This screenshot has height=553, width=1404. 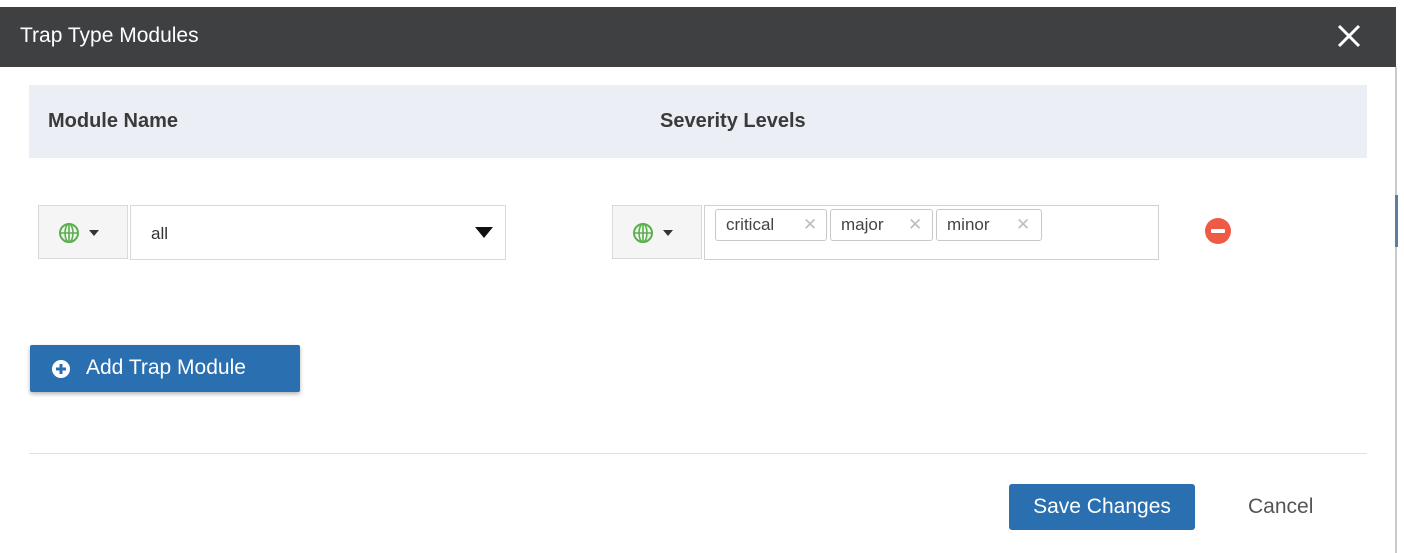 I want to click on column-header-severity-levels: Severity Levels, so click(x=733, y=121).